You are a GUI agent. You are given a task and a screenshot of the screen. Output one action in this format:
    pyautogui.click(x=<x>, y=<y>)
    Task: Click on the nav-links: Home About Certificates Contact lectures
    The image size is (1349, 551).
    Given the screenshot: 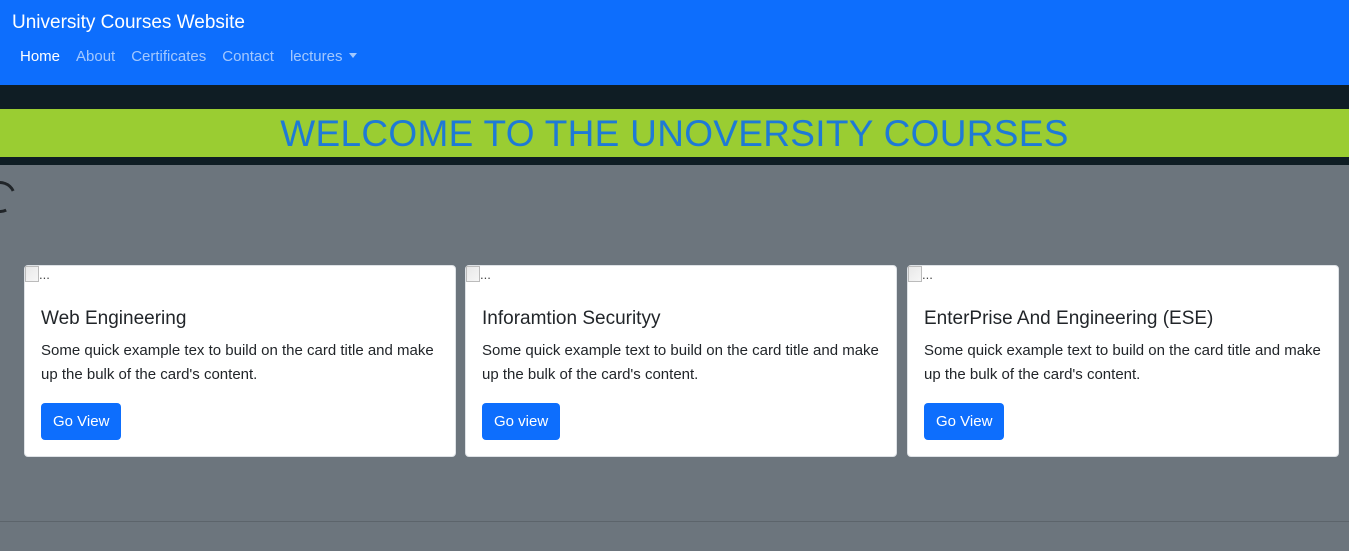 What is the action you would take?
    pyautogui.click(x=188, y=57)
    